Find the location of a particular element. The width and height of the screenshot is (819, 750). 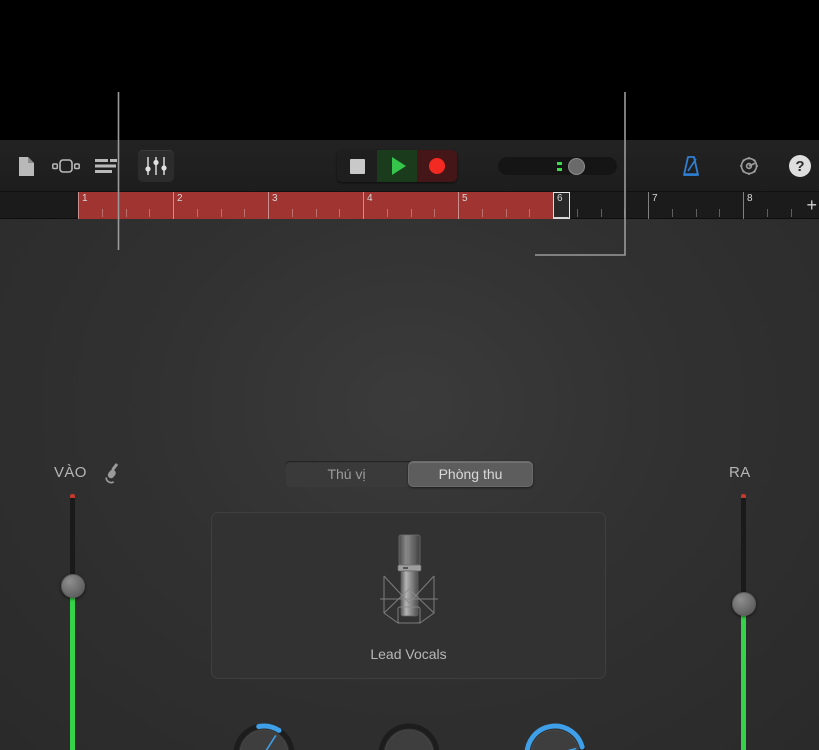

ruler-bar-number: 2 is located at coordinates (180, 198).